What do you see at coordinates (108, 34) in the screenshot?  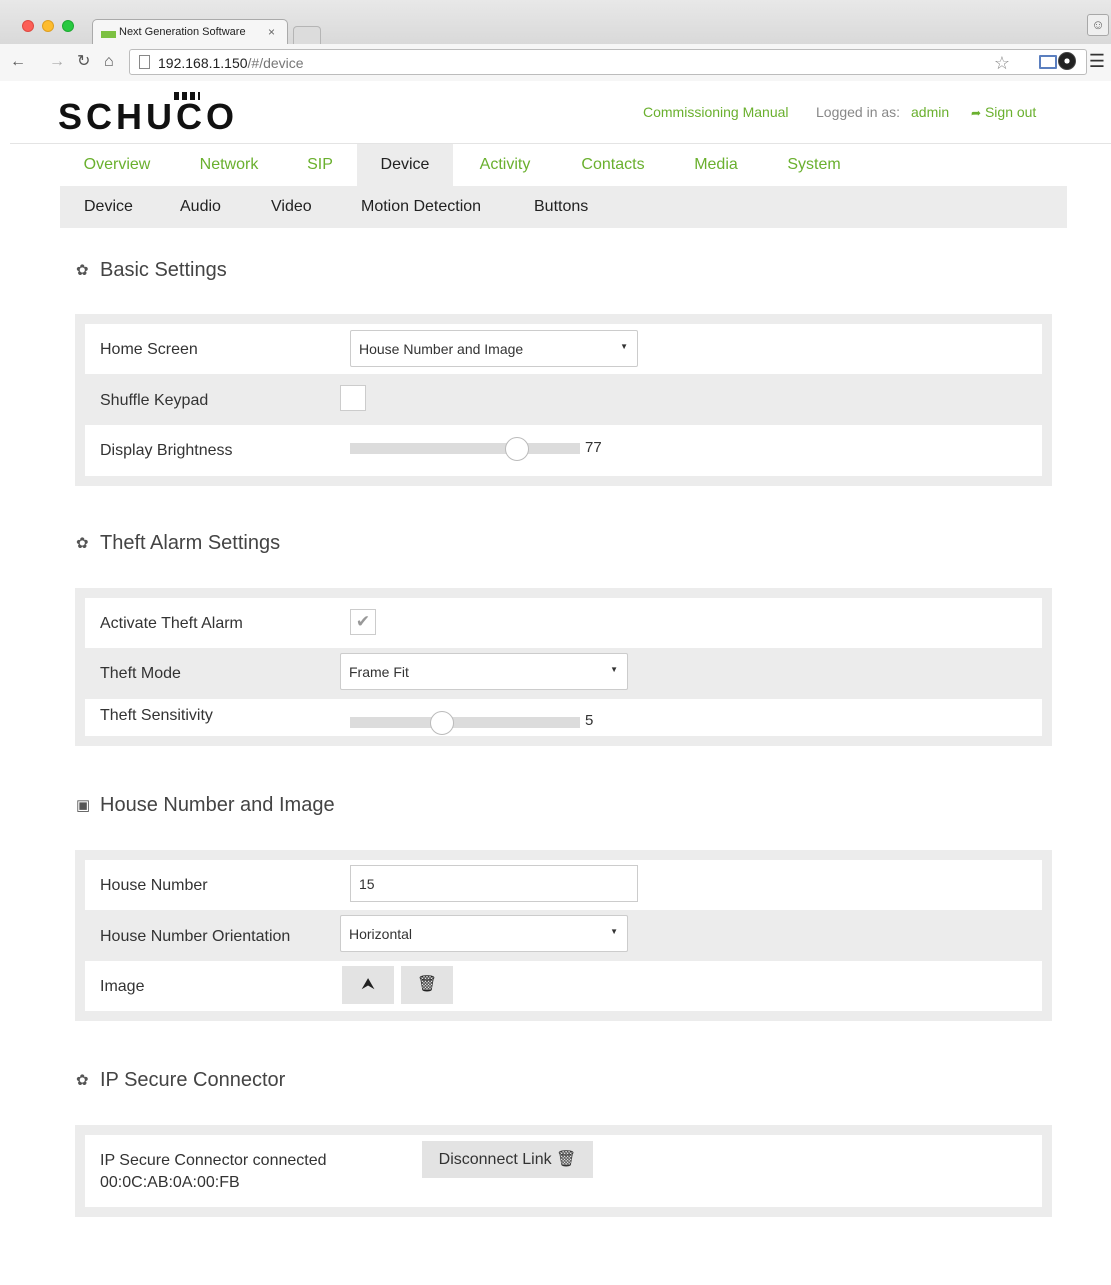 I see `favicon-icon` at bounding box center [108, 34].